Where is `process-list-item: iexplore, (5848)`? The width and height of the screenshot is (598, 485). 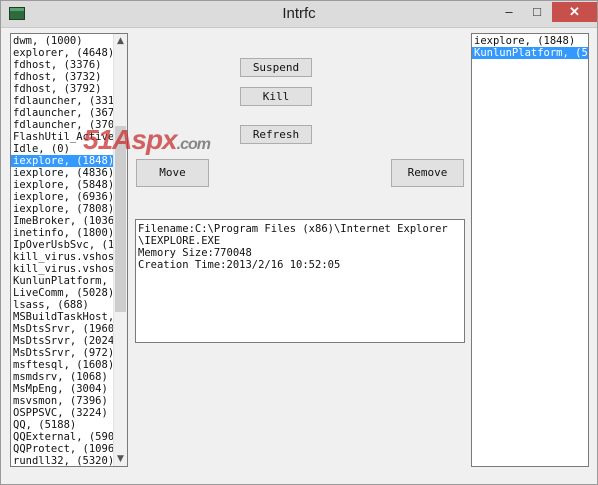 process-list-item: iexplore, (5848) is located at coordinates (63, 185).